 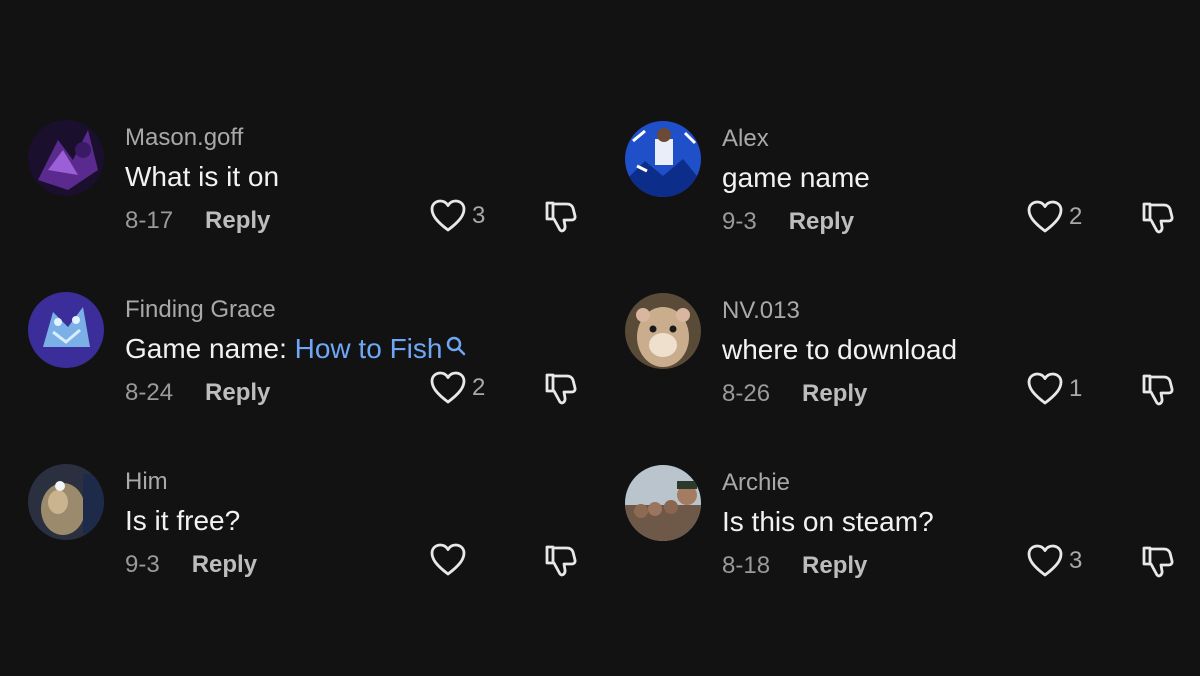 What do you see at coordinates (746, 393) in the screenshot?
I see `comment-date: 8-26` at bounding box center [746, 393].